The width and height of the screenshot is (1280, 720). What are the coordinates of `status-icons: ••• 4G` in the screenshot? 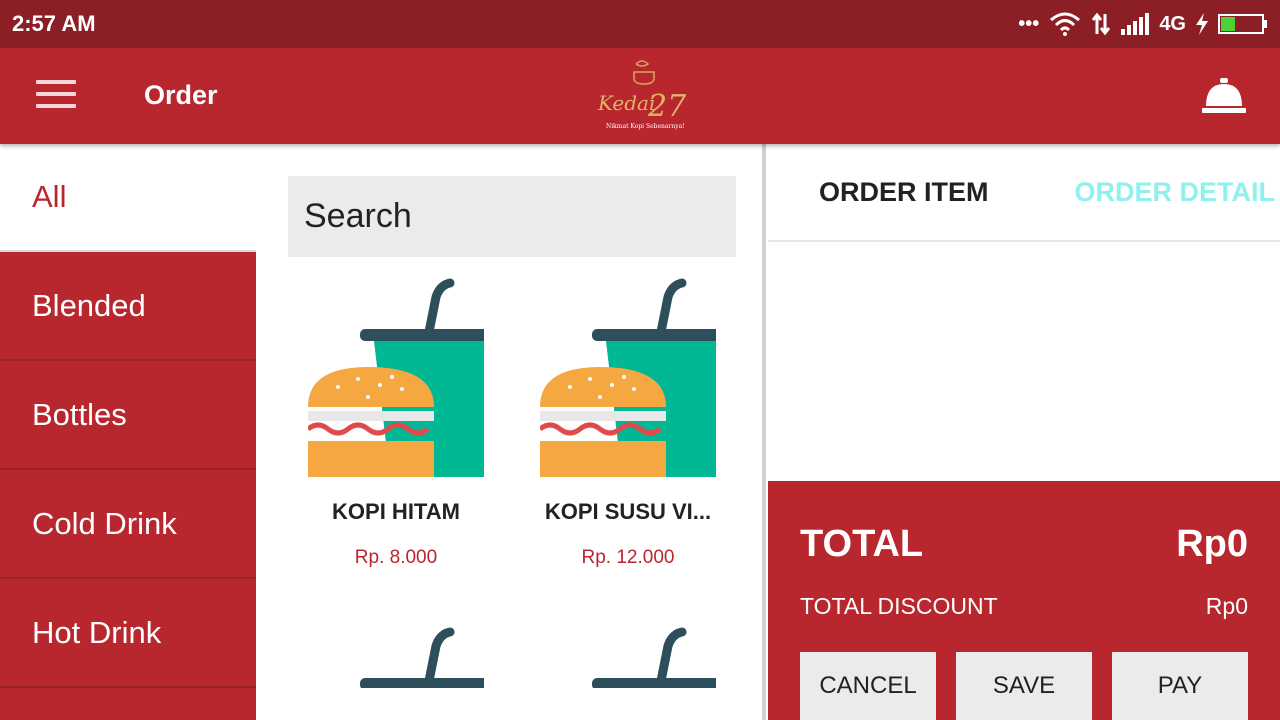 It's located at (1143, 24).